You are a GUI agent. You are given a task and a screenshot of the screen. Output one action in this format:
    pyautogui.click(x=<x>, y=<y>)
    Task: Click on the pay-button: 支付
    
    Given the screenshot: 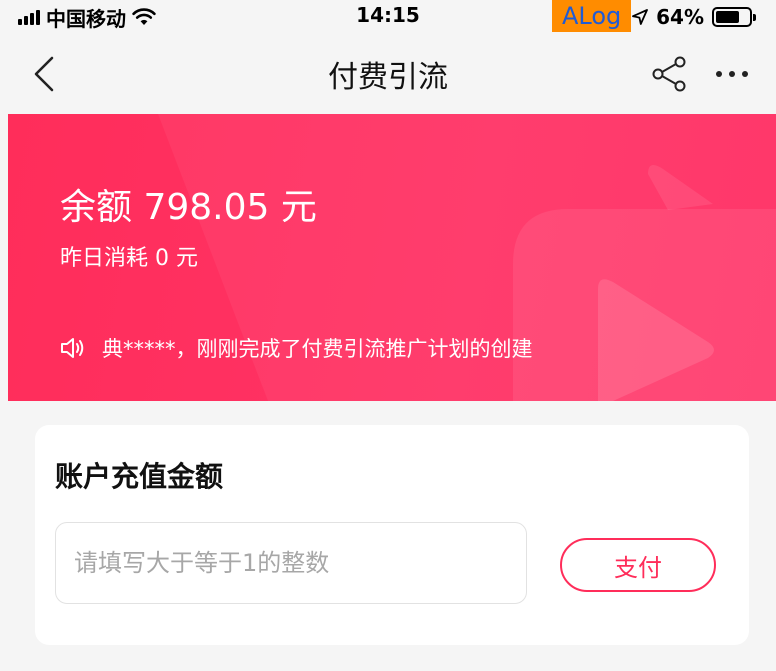 What is the action you would take?
    pyautogui.click(x=638, y=565)
    